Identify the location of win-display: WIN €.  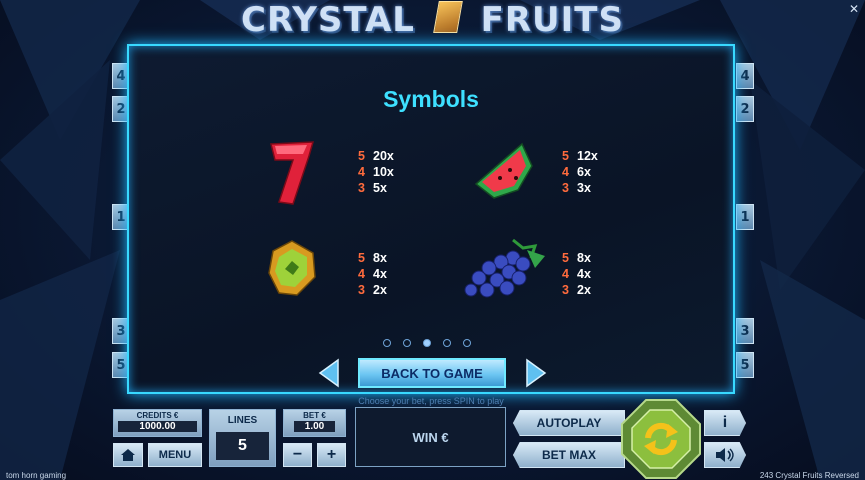
(430, 437).